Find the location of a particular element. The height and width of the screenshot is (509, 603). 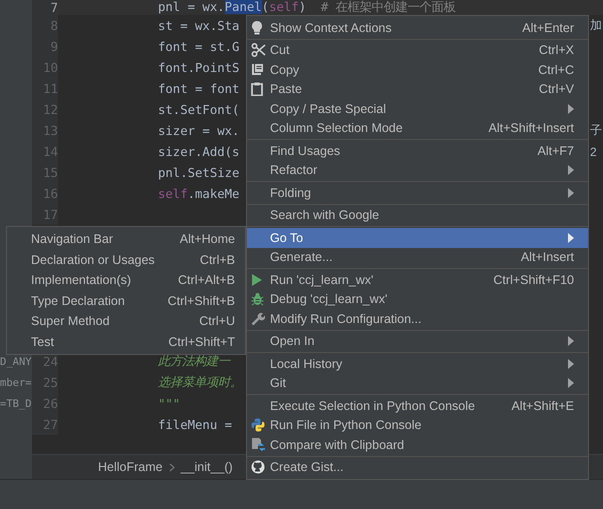

menu-item: Copy / Paste Special is located at coordinates (417, 108).